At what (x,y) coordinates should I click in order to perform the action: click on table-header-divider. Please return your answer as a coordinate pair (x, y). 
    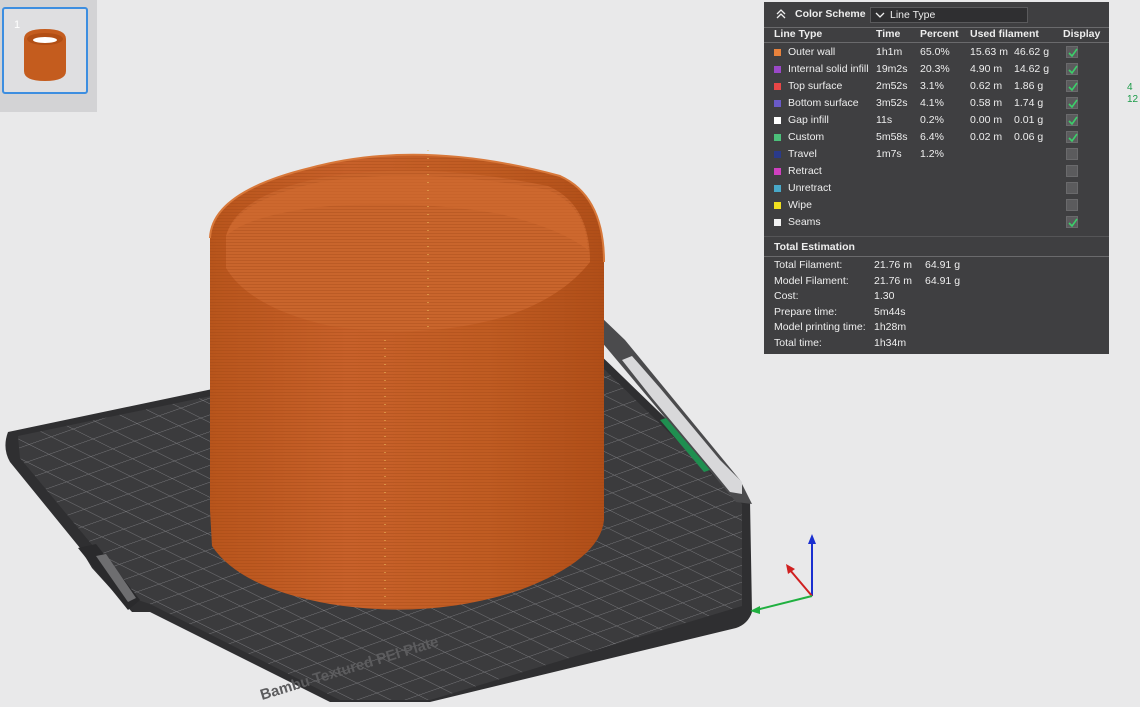
    Looking at the image, I should click on (936, 42).